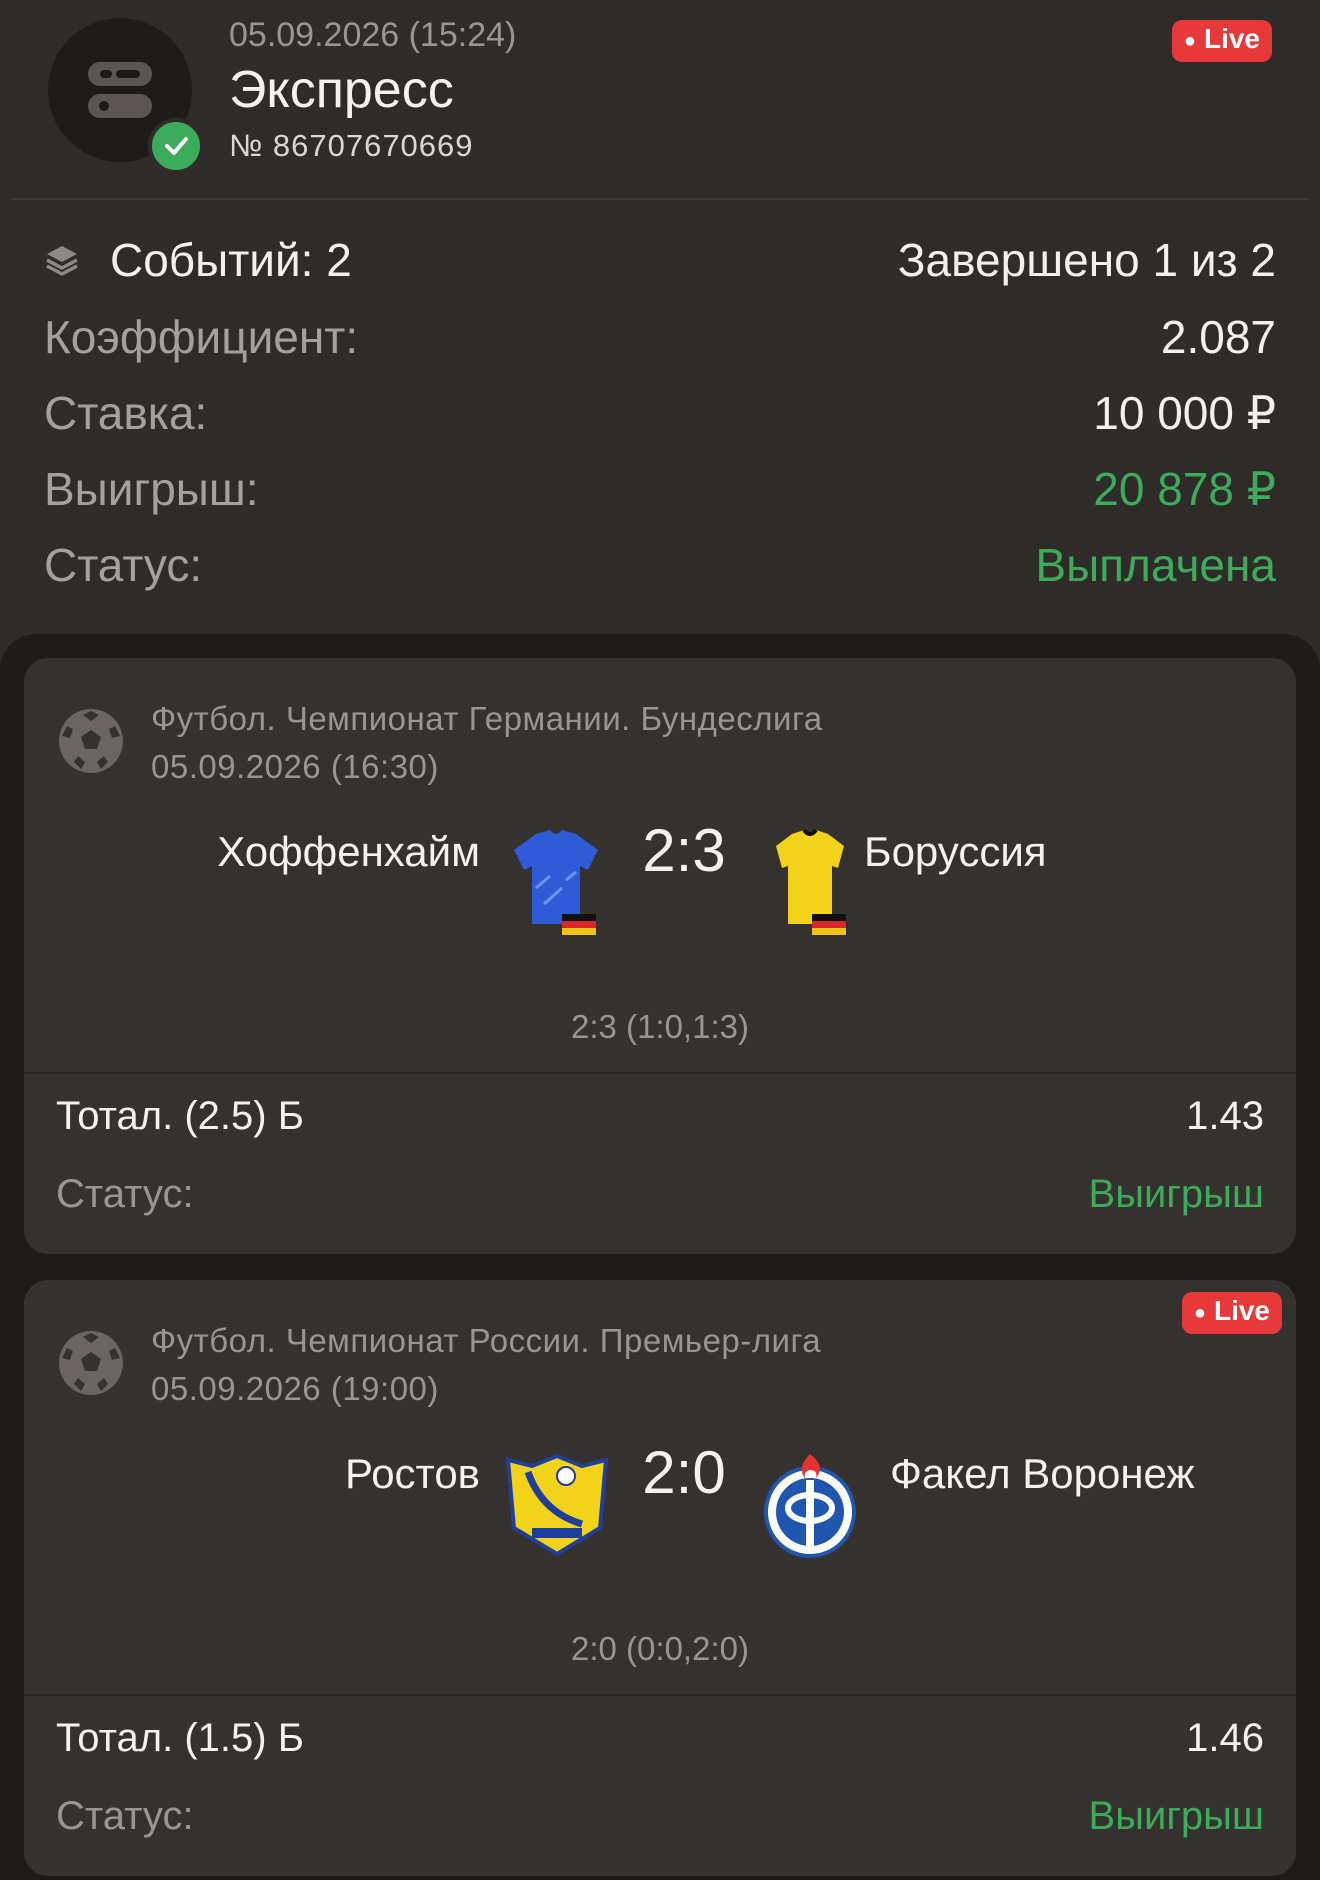 This screenshot has height=1880, width=1320. I want to click on events-count: Событий: 2, so click(231, 260).